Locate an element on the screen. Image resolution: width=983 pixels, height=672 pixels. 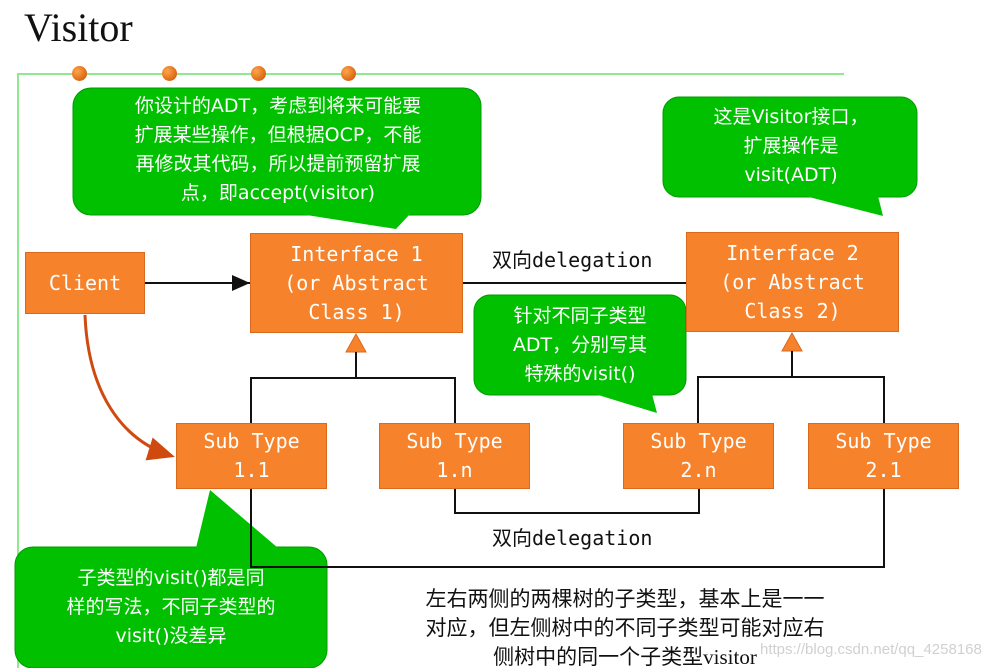
callout-specific-visit-text: 针对不同子类型 ADT，分别写其 特殊的visit() is located at coordinates (580, 345).